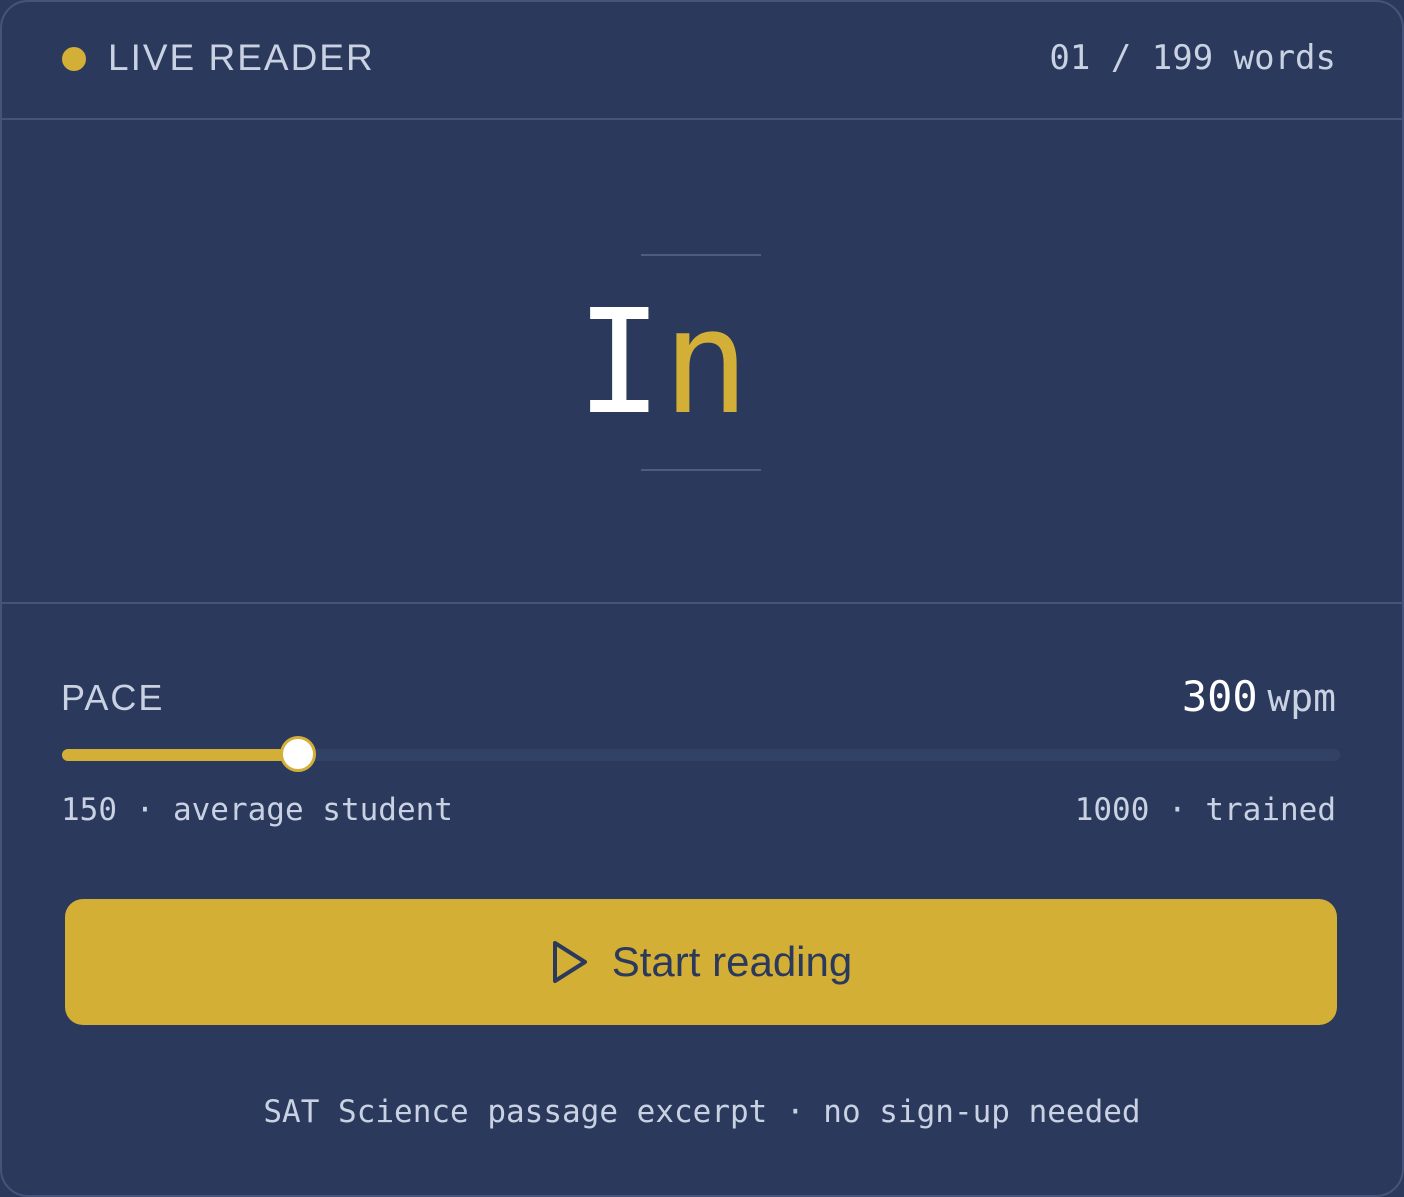 The height and width of the screenshot is (1197, 1404). I want to click on start-reading-content: Start reading, so click(701, 962).